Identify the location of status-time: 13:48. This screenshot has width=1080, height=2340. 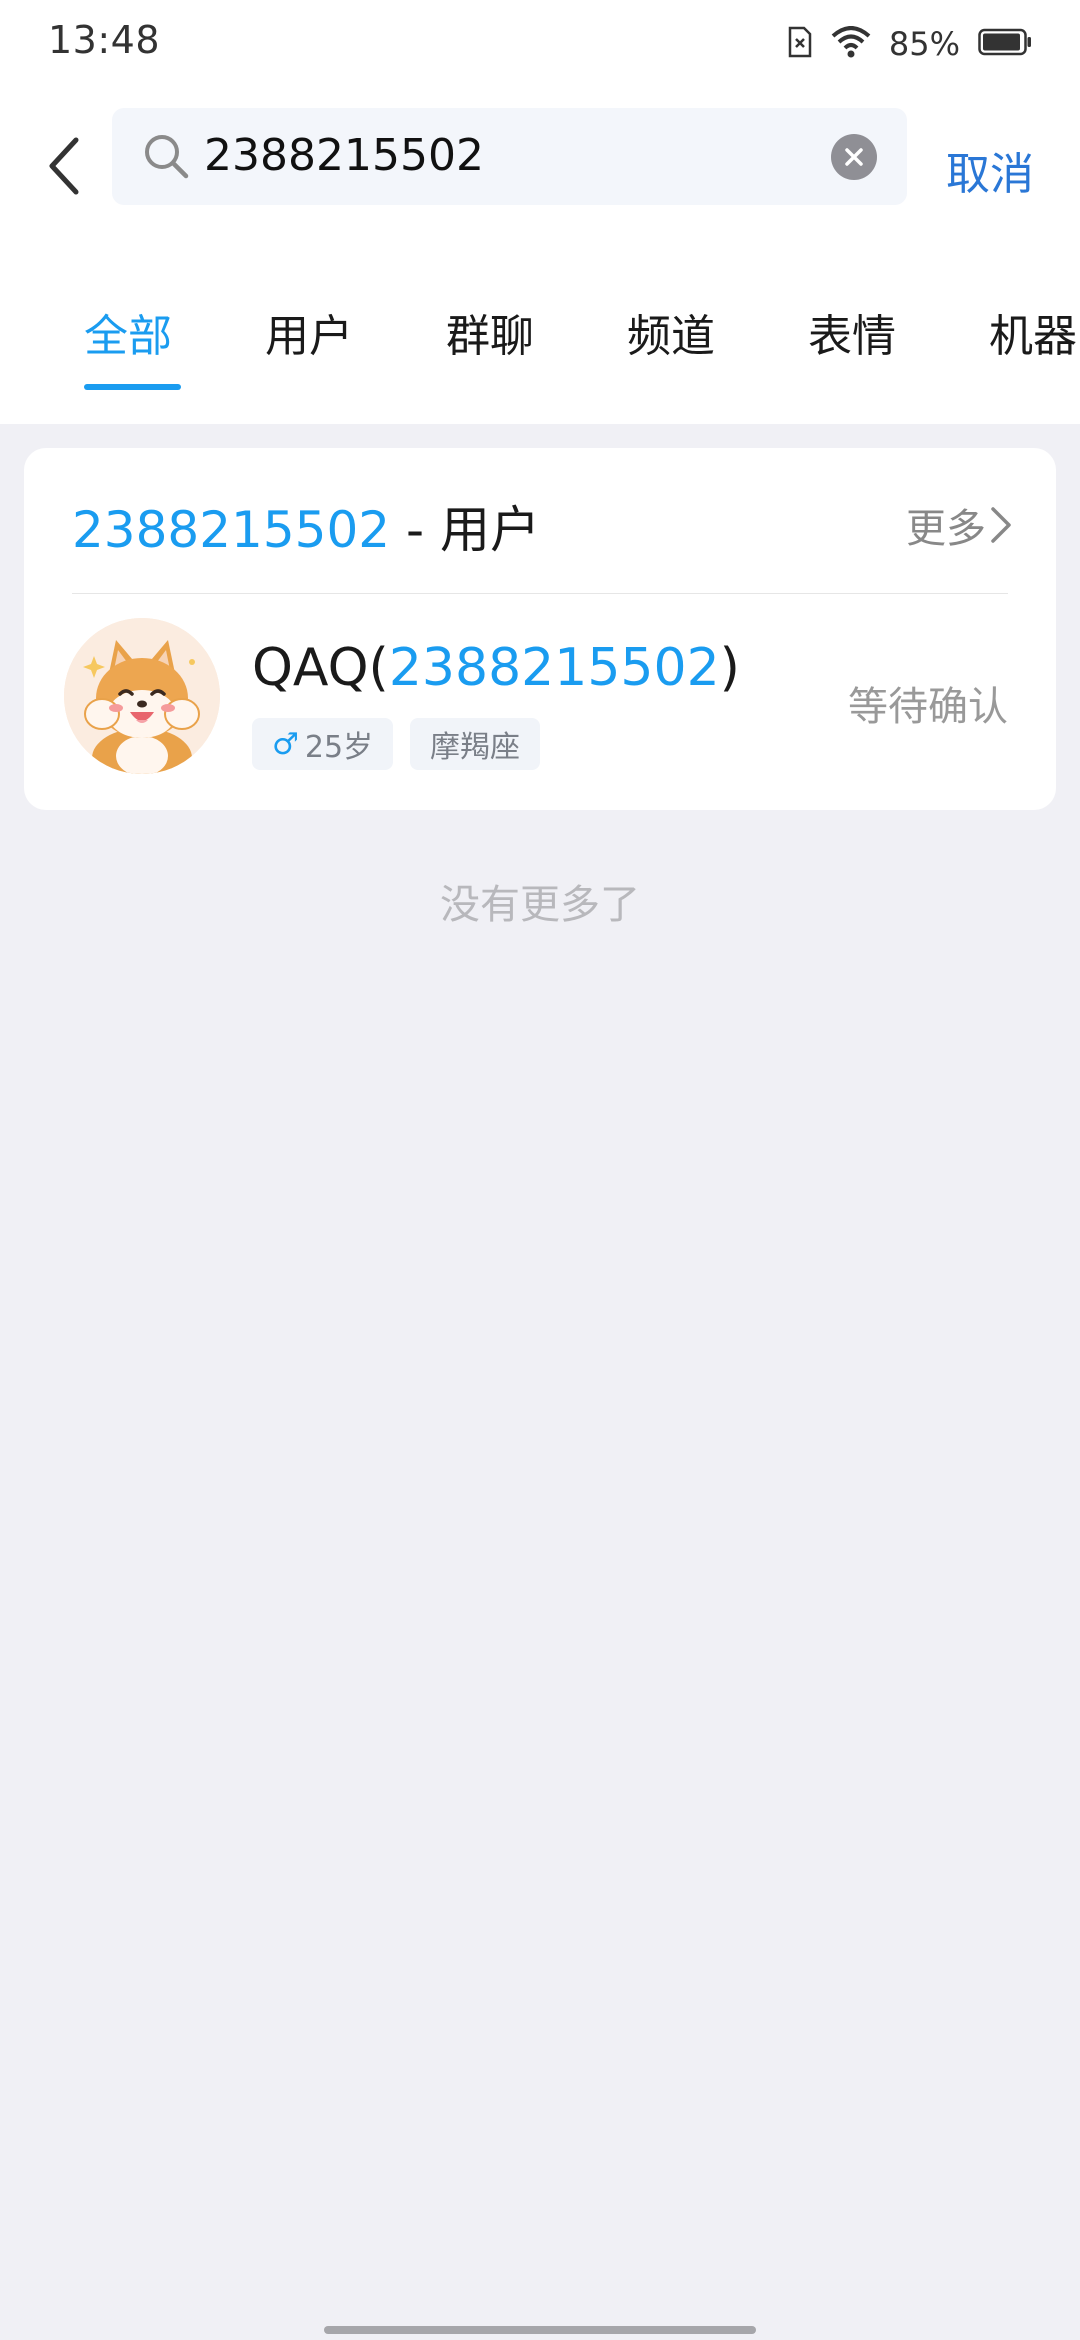
(104, 40).